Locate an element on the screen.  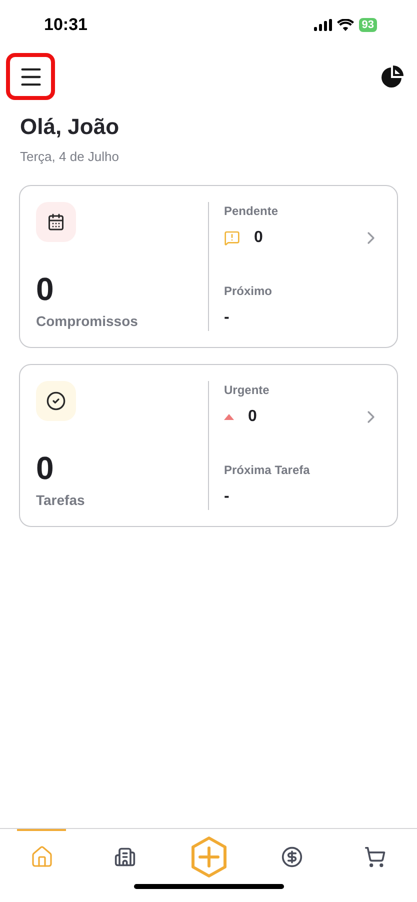
stat-label: Próximo is located at coordinates (249, 291).